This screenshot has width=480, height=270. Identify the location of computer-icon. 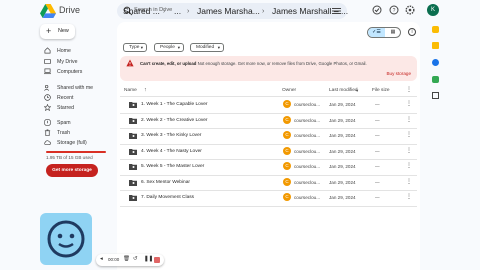
(47, 71).